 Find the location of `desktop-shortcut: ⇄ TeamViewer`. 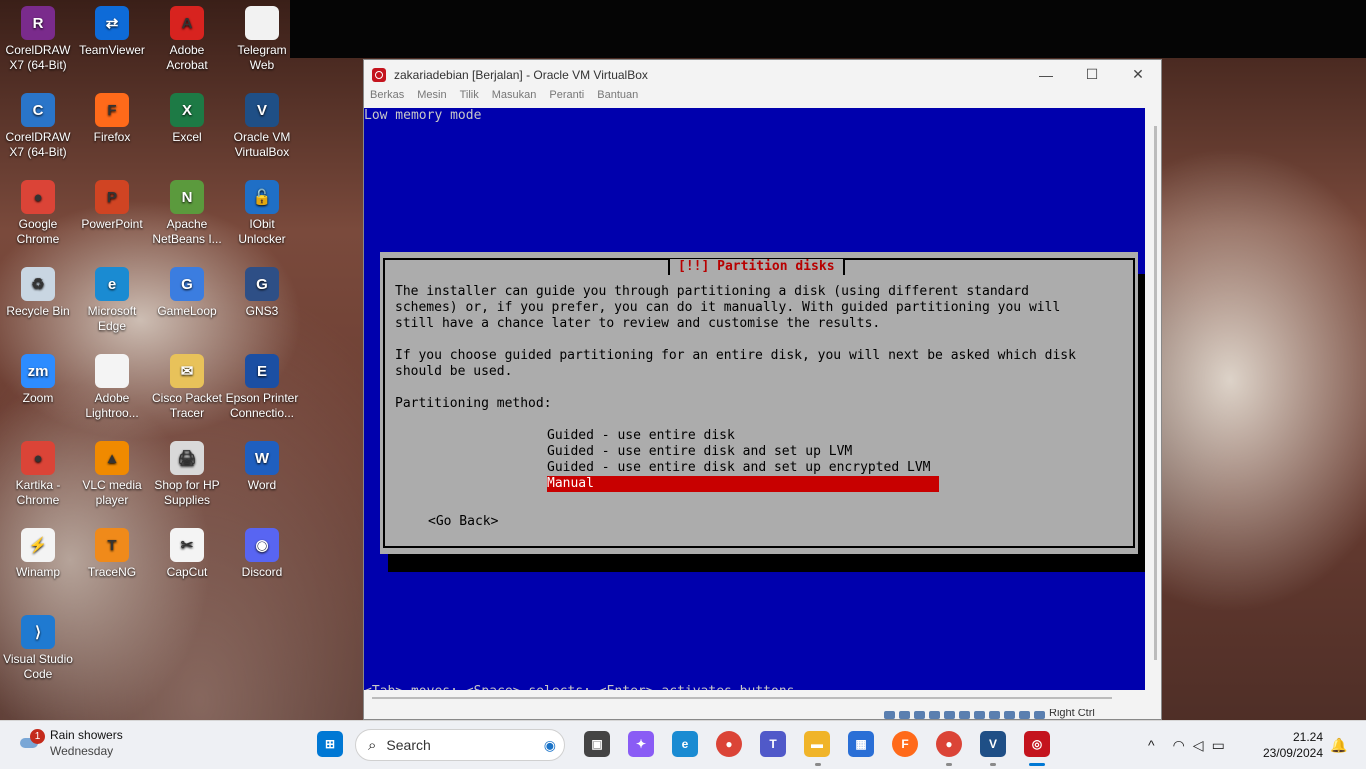

desktop-shortcut: ⇄ TeamViewer is located at coordinates (112, 32).